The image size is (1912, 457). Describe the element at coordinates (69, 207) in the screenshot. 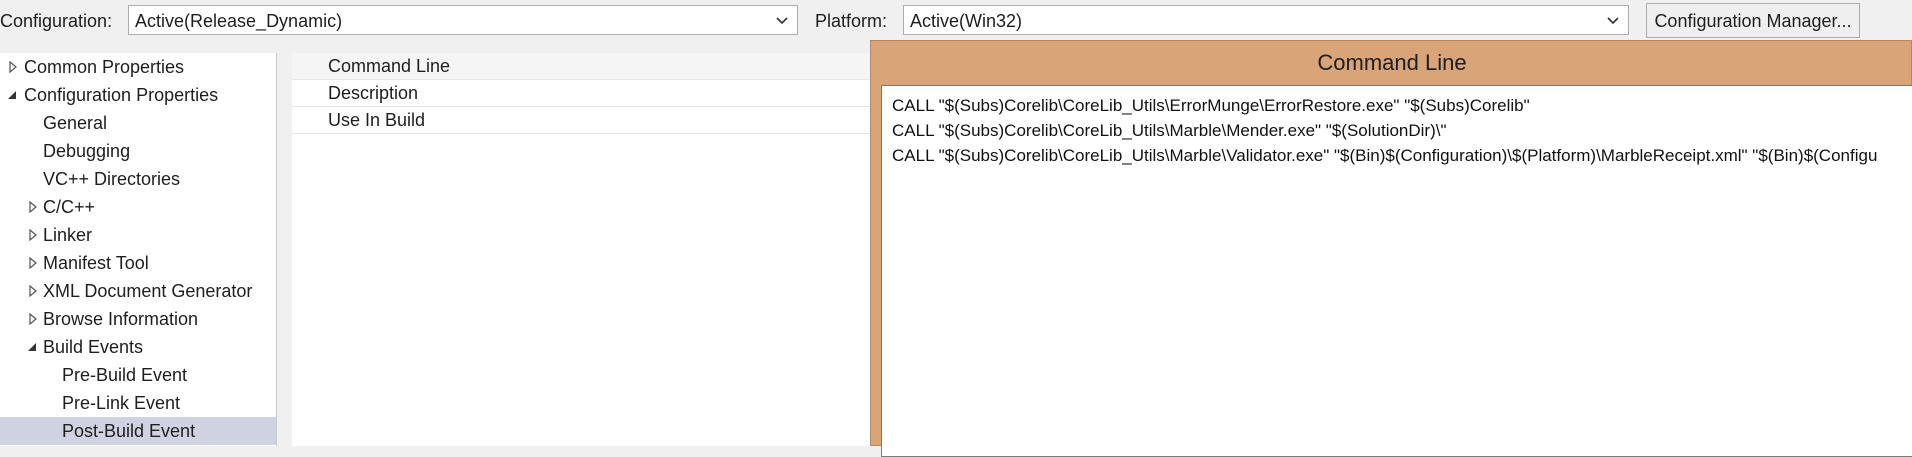

I see `tree-item-label: C/C++` at that location.